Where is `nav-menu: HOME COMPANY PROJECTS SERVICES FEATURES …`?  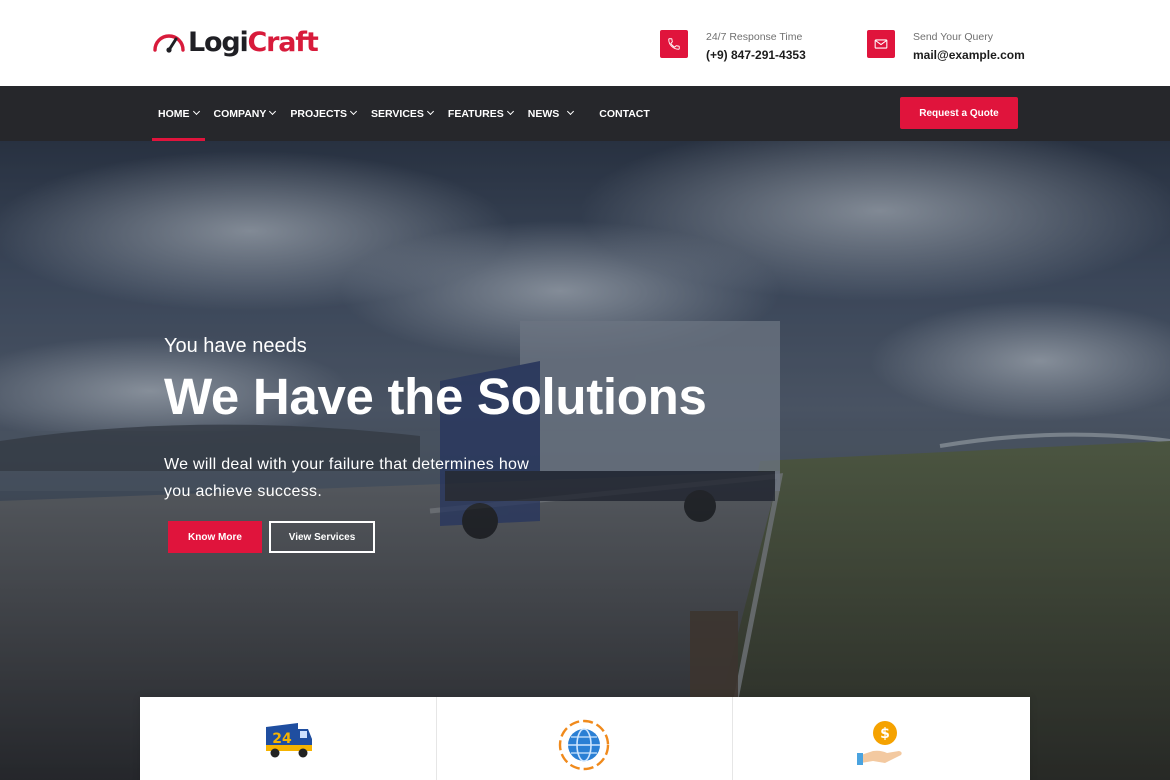 nav-menu: HOME COMPANY PROJECTS SERVICES FEATURES … is located at coordinates (405, 113).